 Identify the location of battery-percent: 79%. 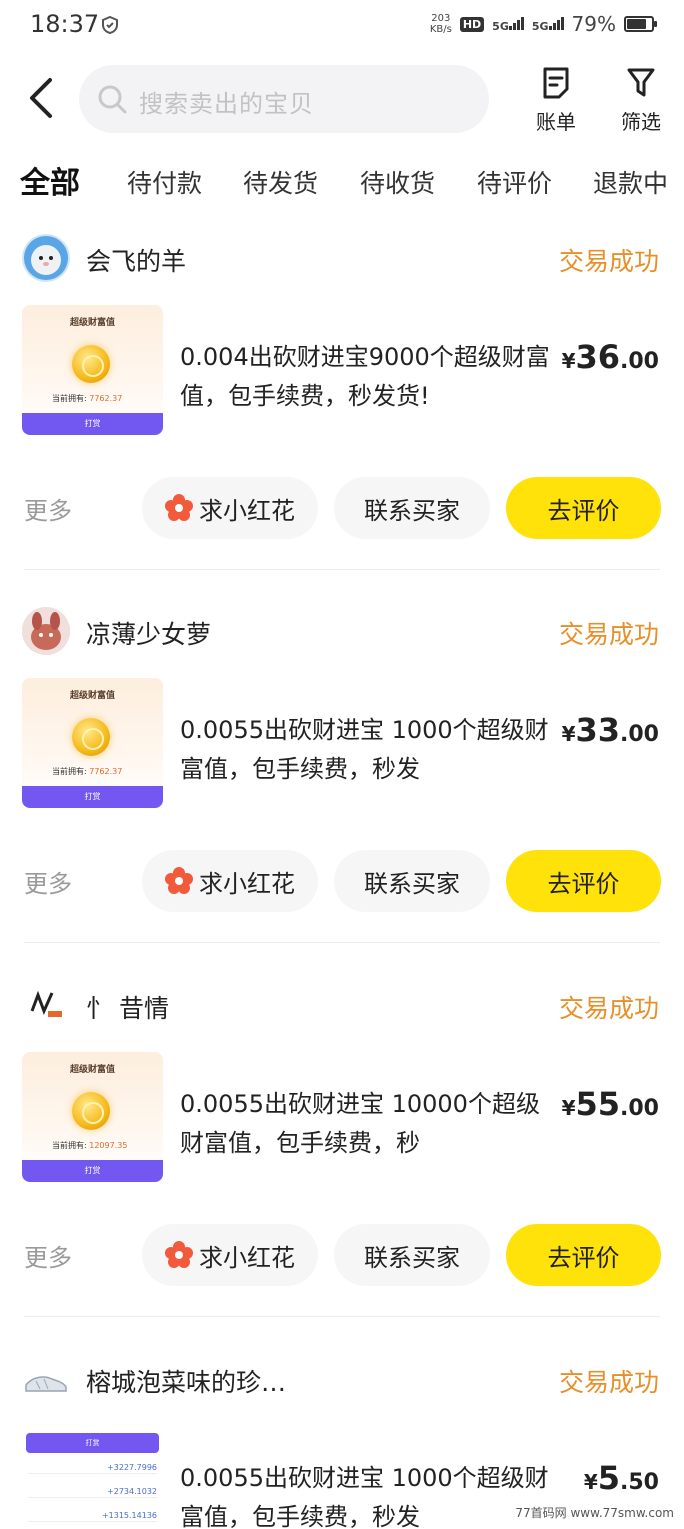
(593, 24).